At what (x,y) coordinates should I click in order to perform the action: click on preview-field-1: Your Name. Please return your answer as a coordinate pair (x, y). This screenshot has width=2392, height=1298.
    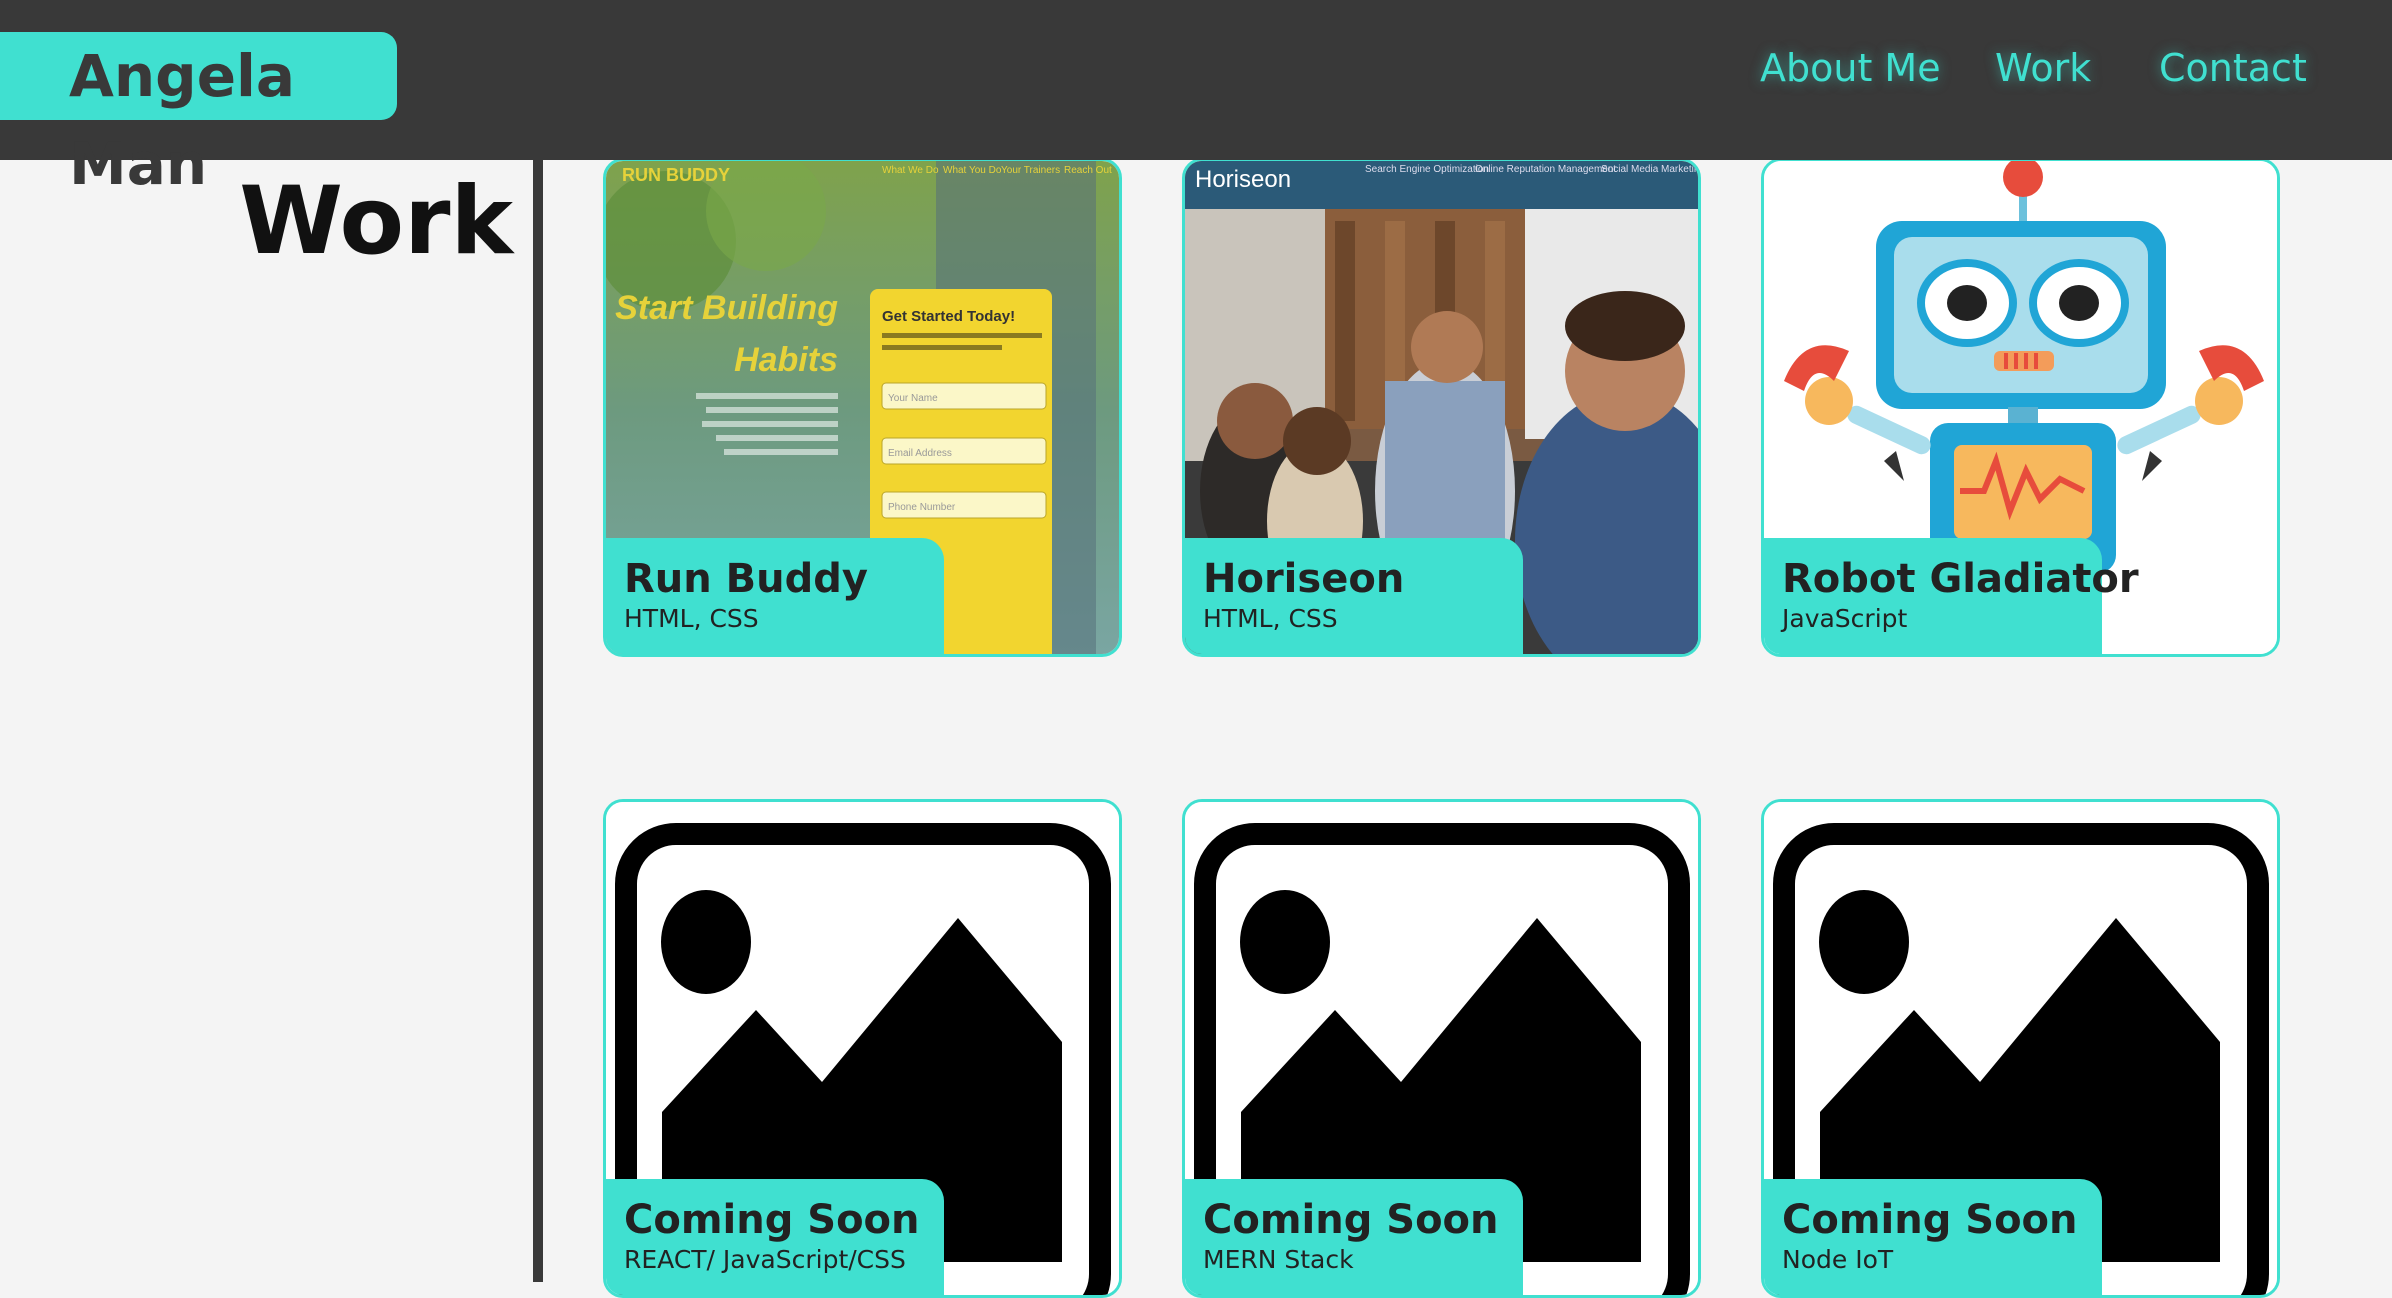
    Looking at the image, I should click on (913, 398).